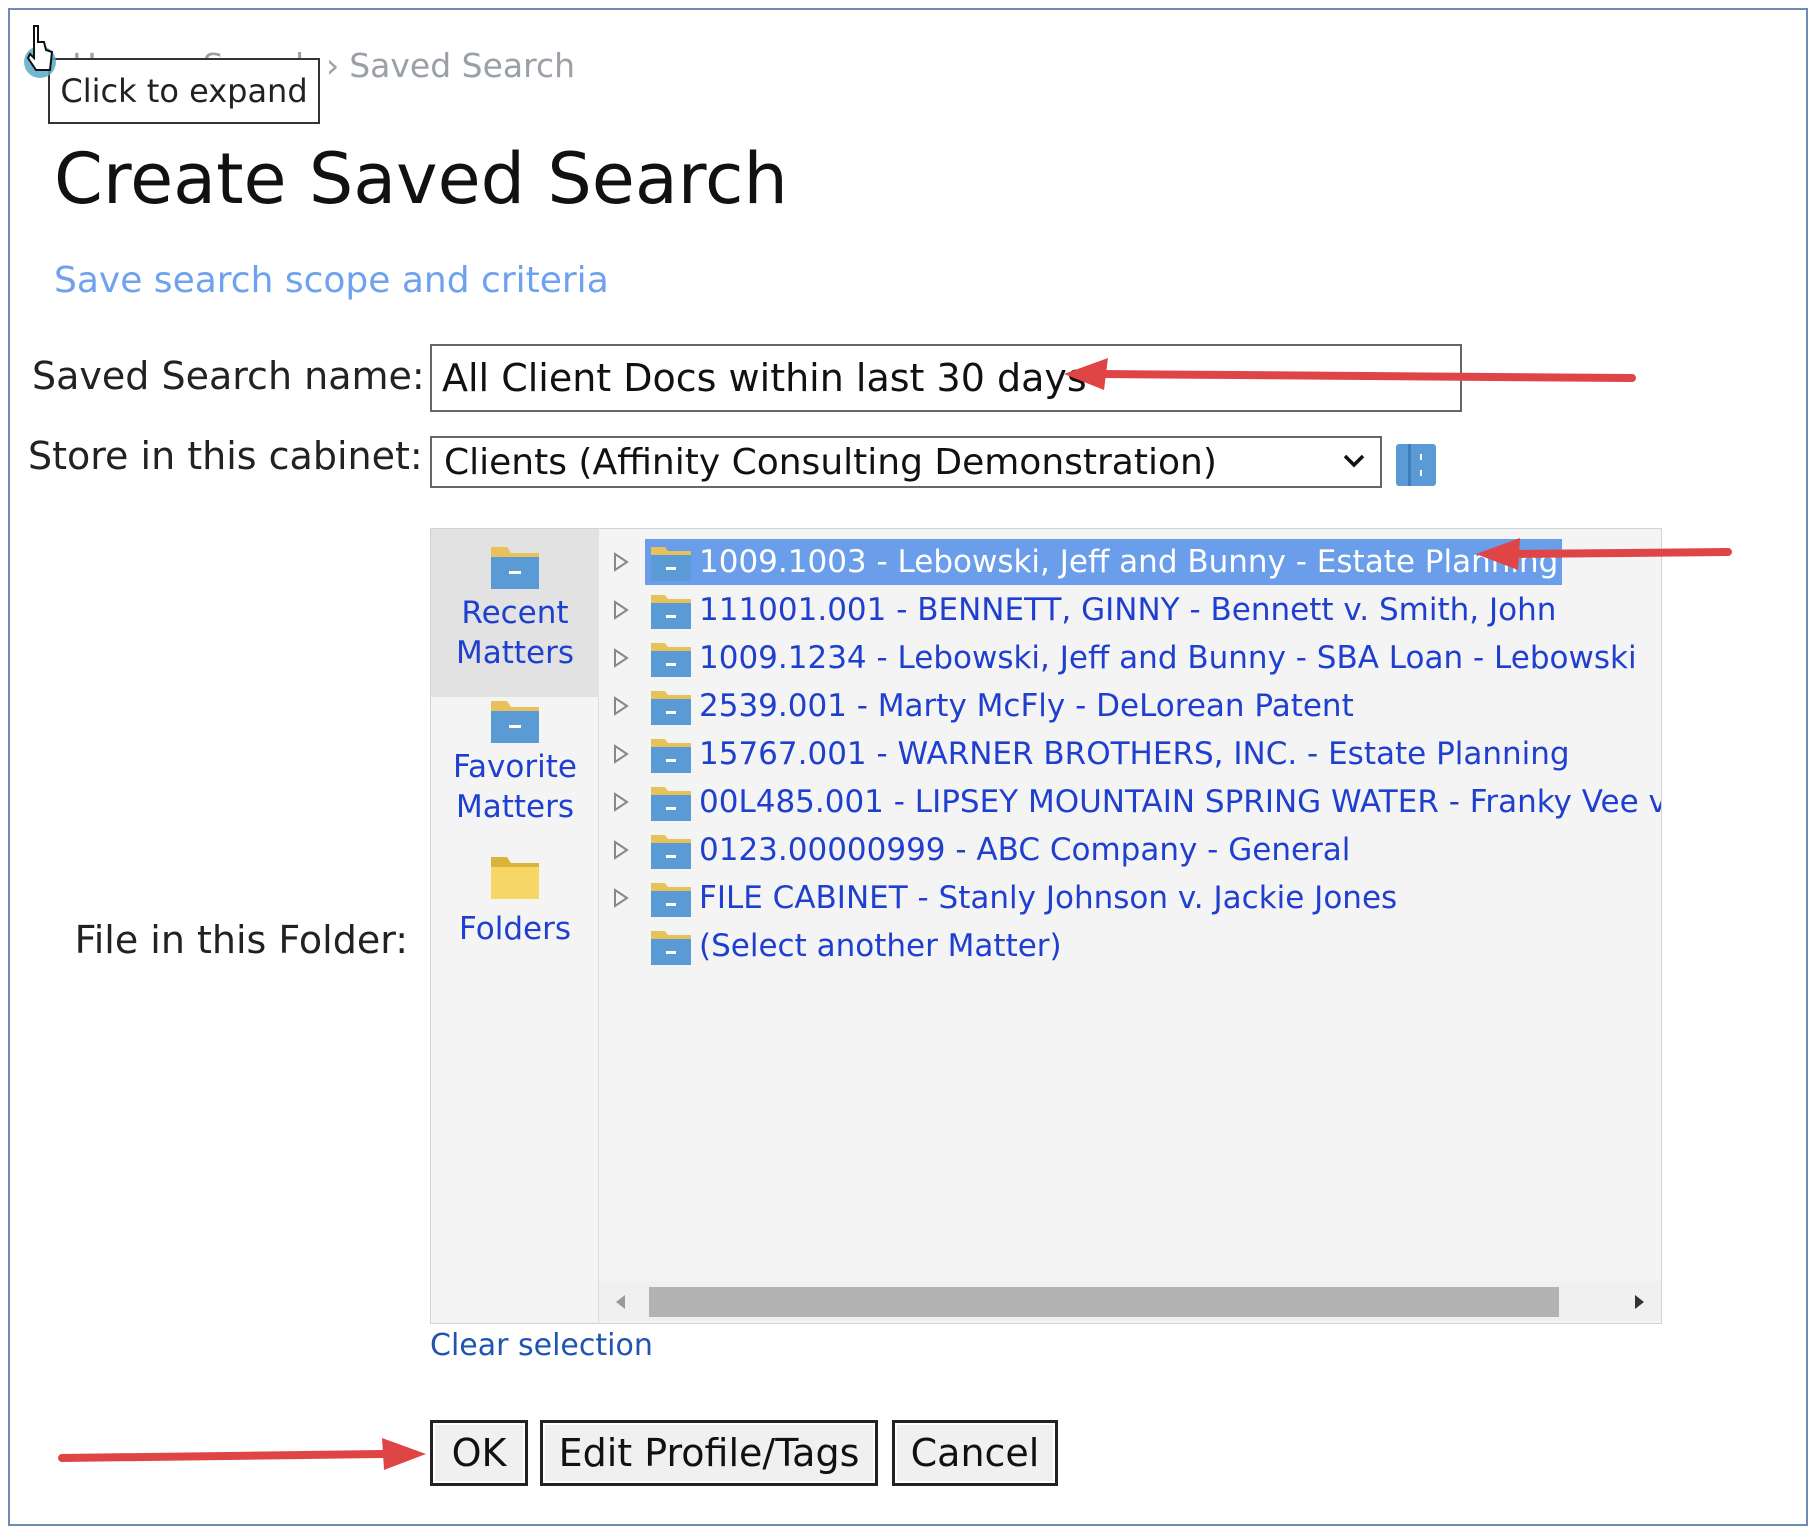  I want to click on page-subtitle: Save search scope and criteria, so click(331, 280).